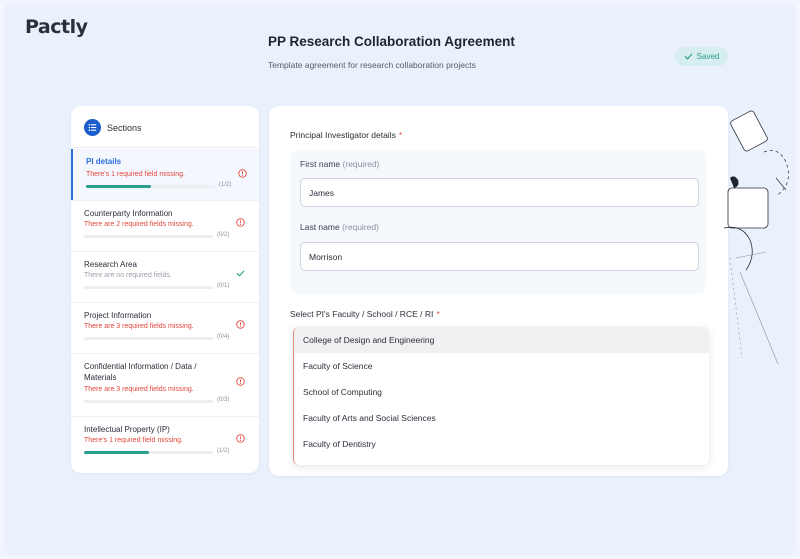  I want to click on pi-section-title: Principal Investigator details *, so click(346, 135).